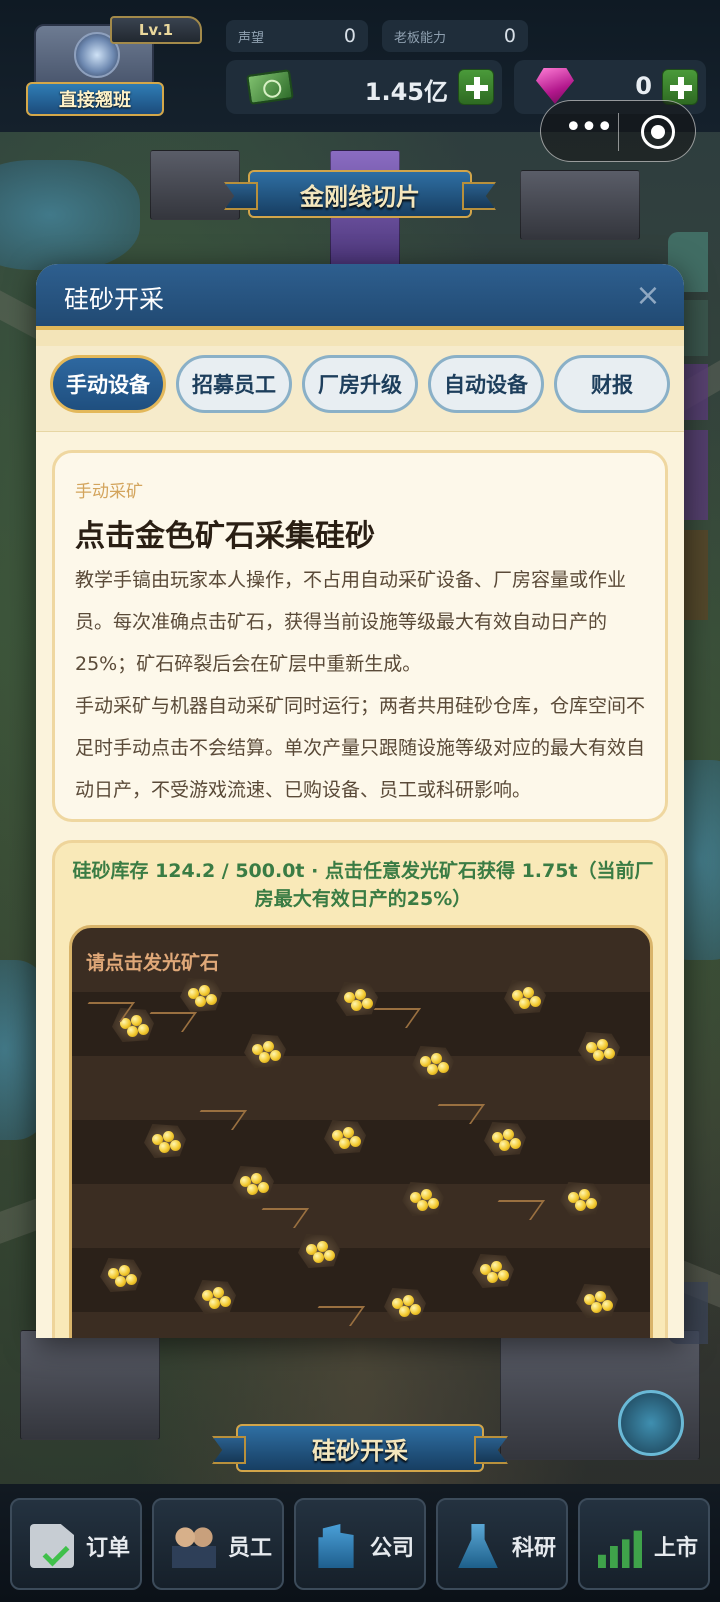 The height and width of the screenshot is (1602, 720). I want to click on reputation-stat: 声望 0, so click(297, 36).